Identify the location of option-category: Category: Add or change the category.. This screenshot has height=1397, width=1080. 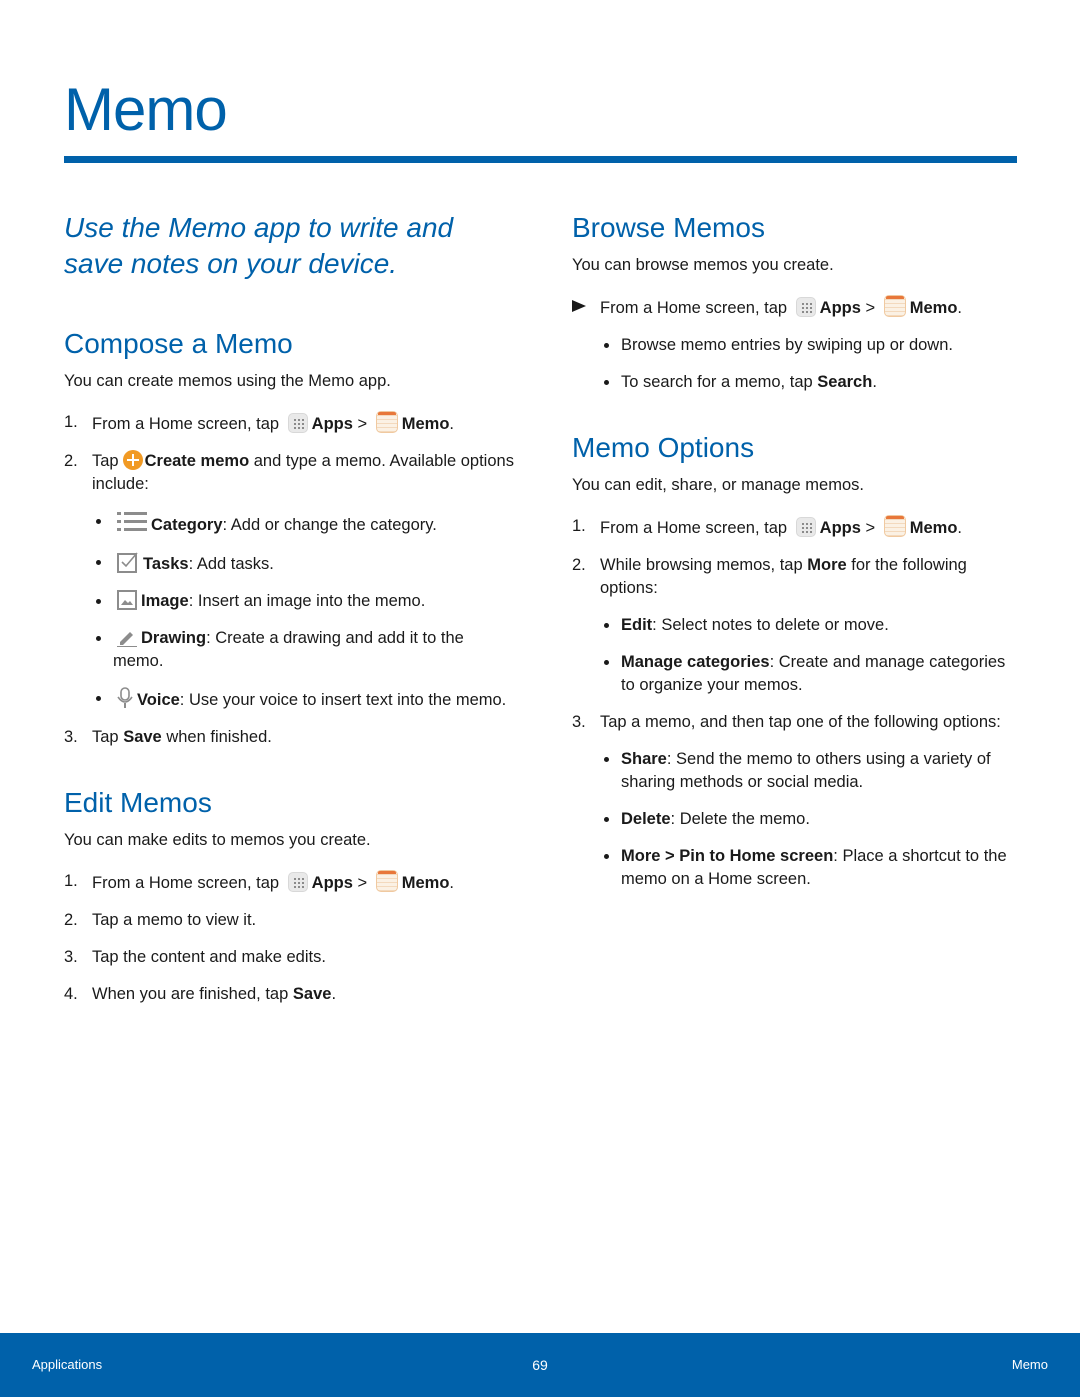
(303, 523).